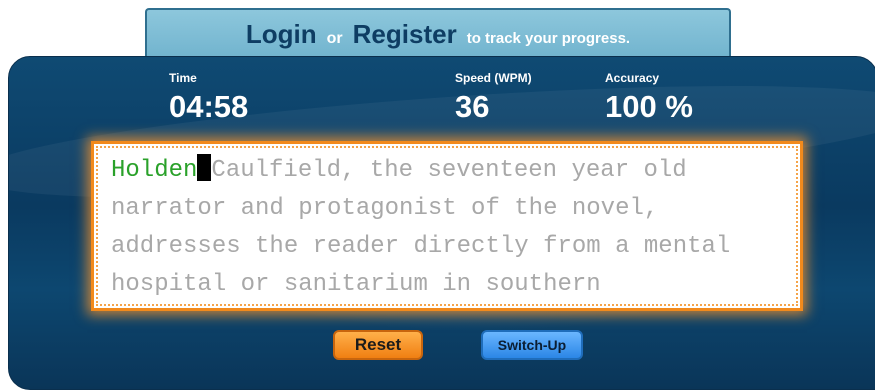  Describe the element at coordinates (649, 106) in the screenshot. I see `accuracy-value: 100 %` at that location.